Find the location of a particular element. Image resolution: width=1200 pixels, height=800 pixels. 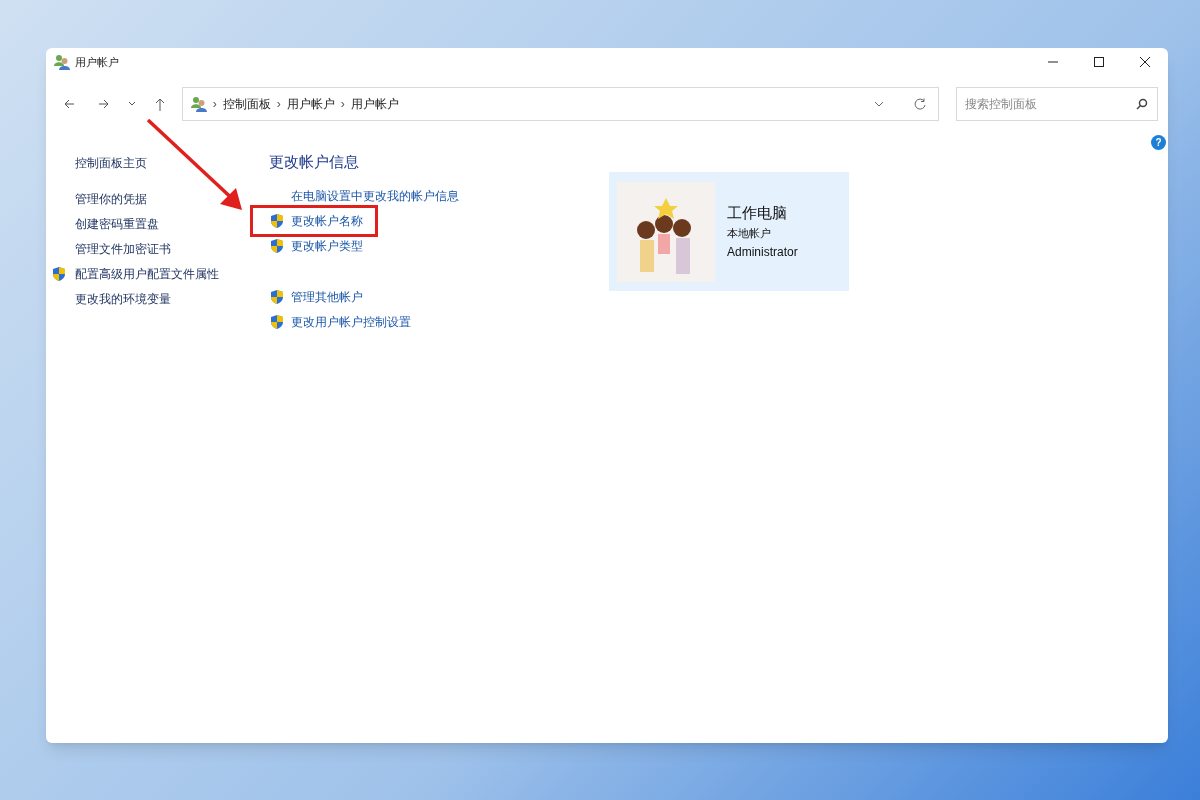

help-icon: ? is located at coordinates (1158, 142).